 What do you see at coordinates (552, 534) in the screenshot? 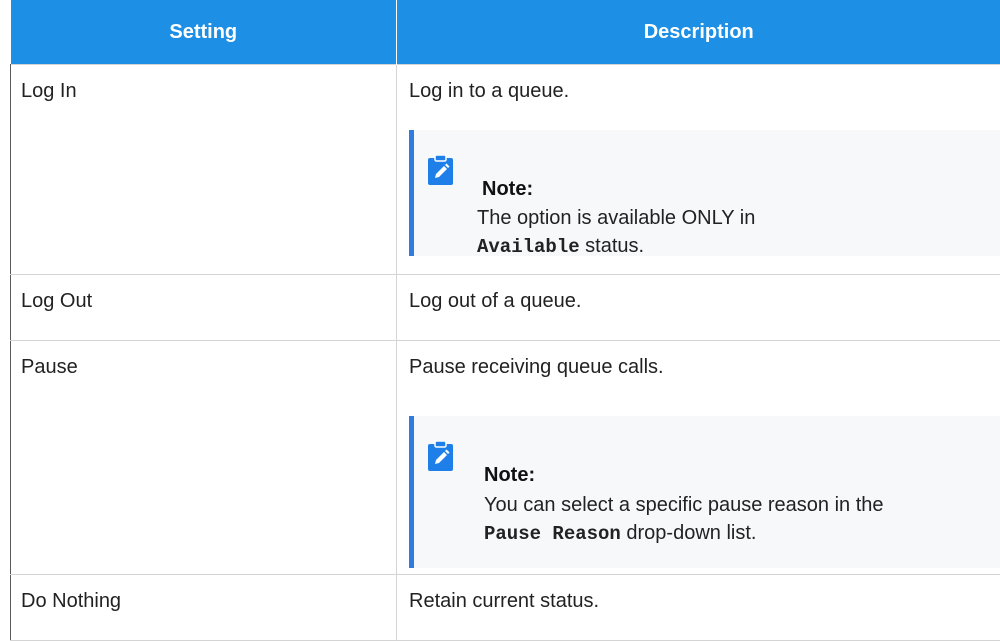
I see `note-code: Pause Reason` at bounding box center [552, 534].